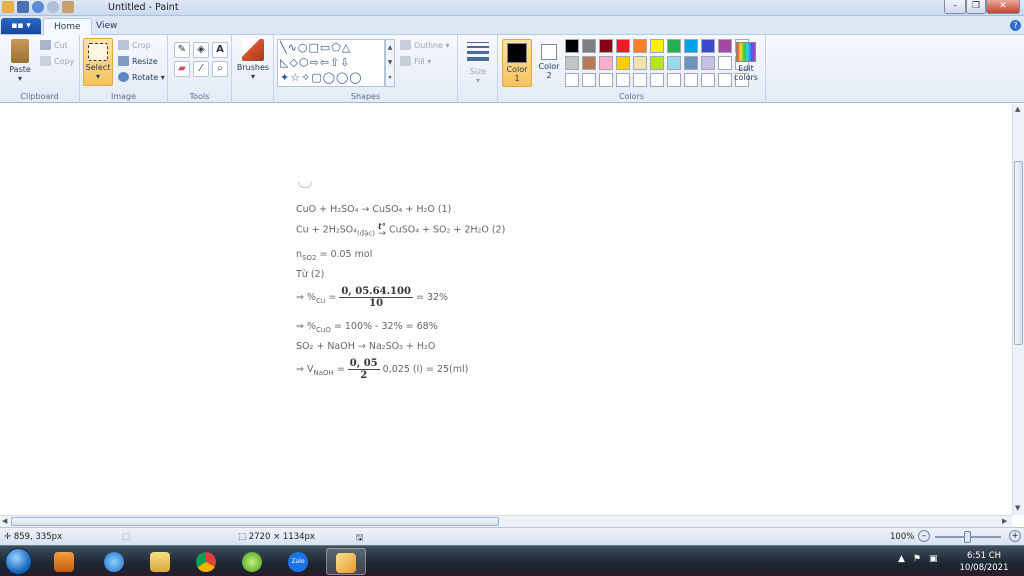 The height and width of the screenshot is (576, 1024). What do you see at coordinates (98, 52) in the screenshot?
I see `select-rectangle-icon` at bounding box center [98, 52].